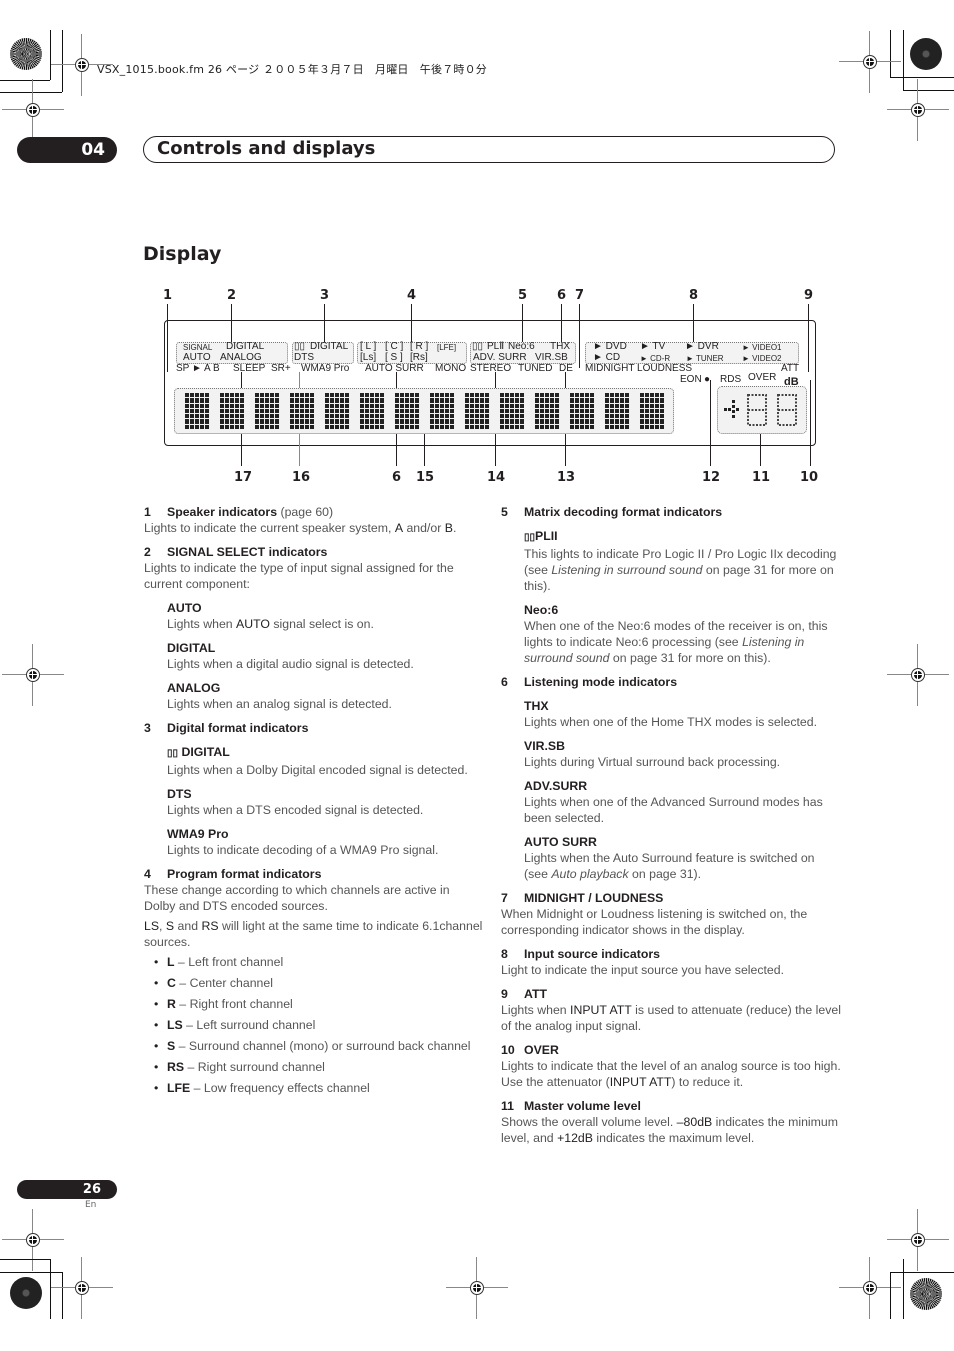  I want to click on callout-6b: 6, so click(397, 477).